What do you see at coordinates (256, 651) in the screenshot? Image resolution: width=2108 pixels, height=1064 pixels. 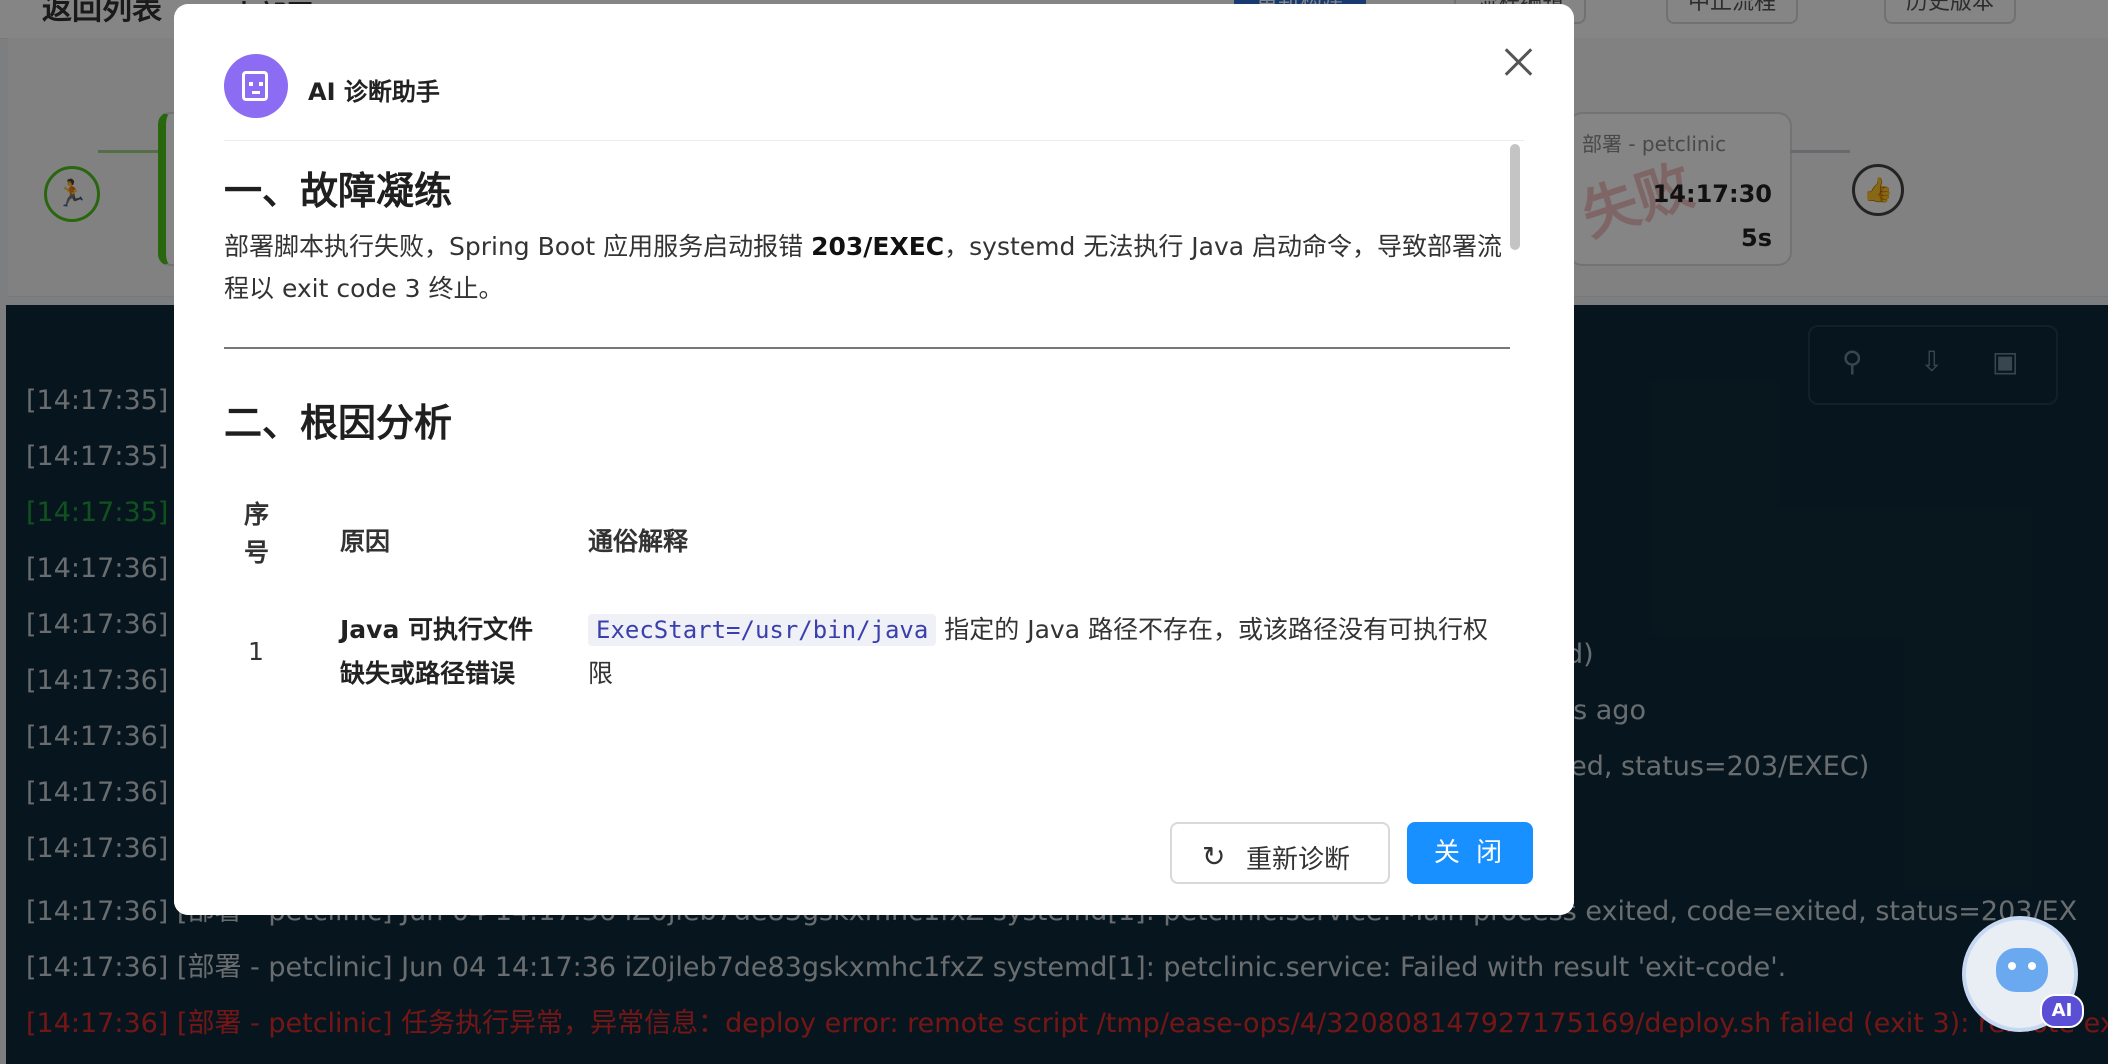 I see `table-cell-no: 1` at bounding box center [256, 651].